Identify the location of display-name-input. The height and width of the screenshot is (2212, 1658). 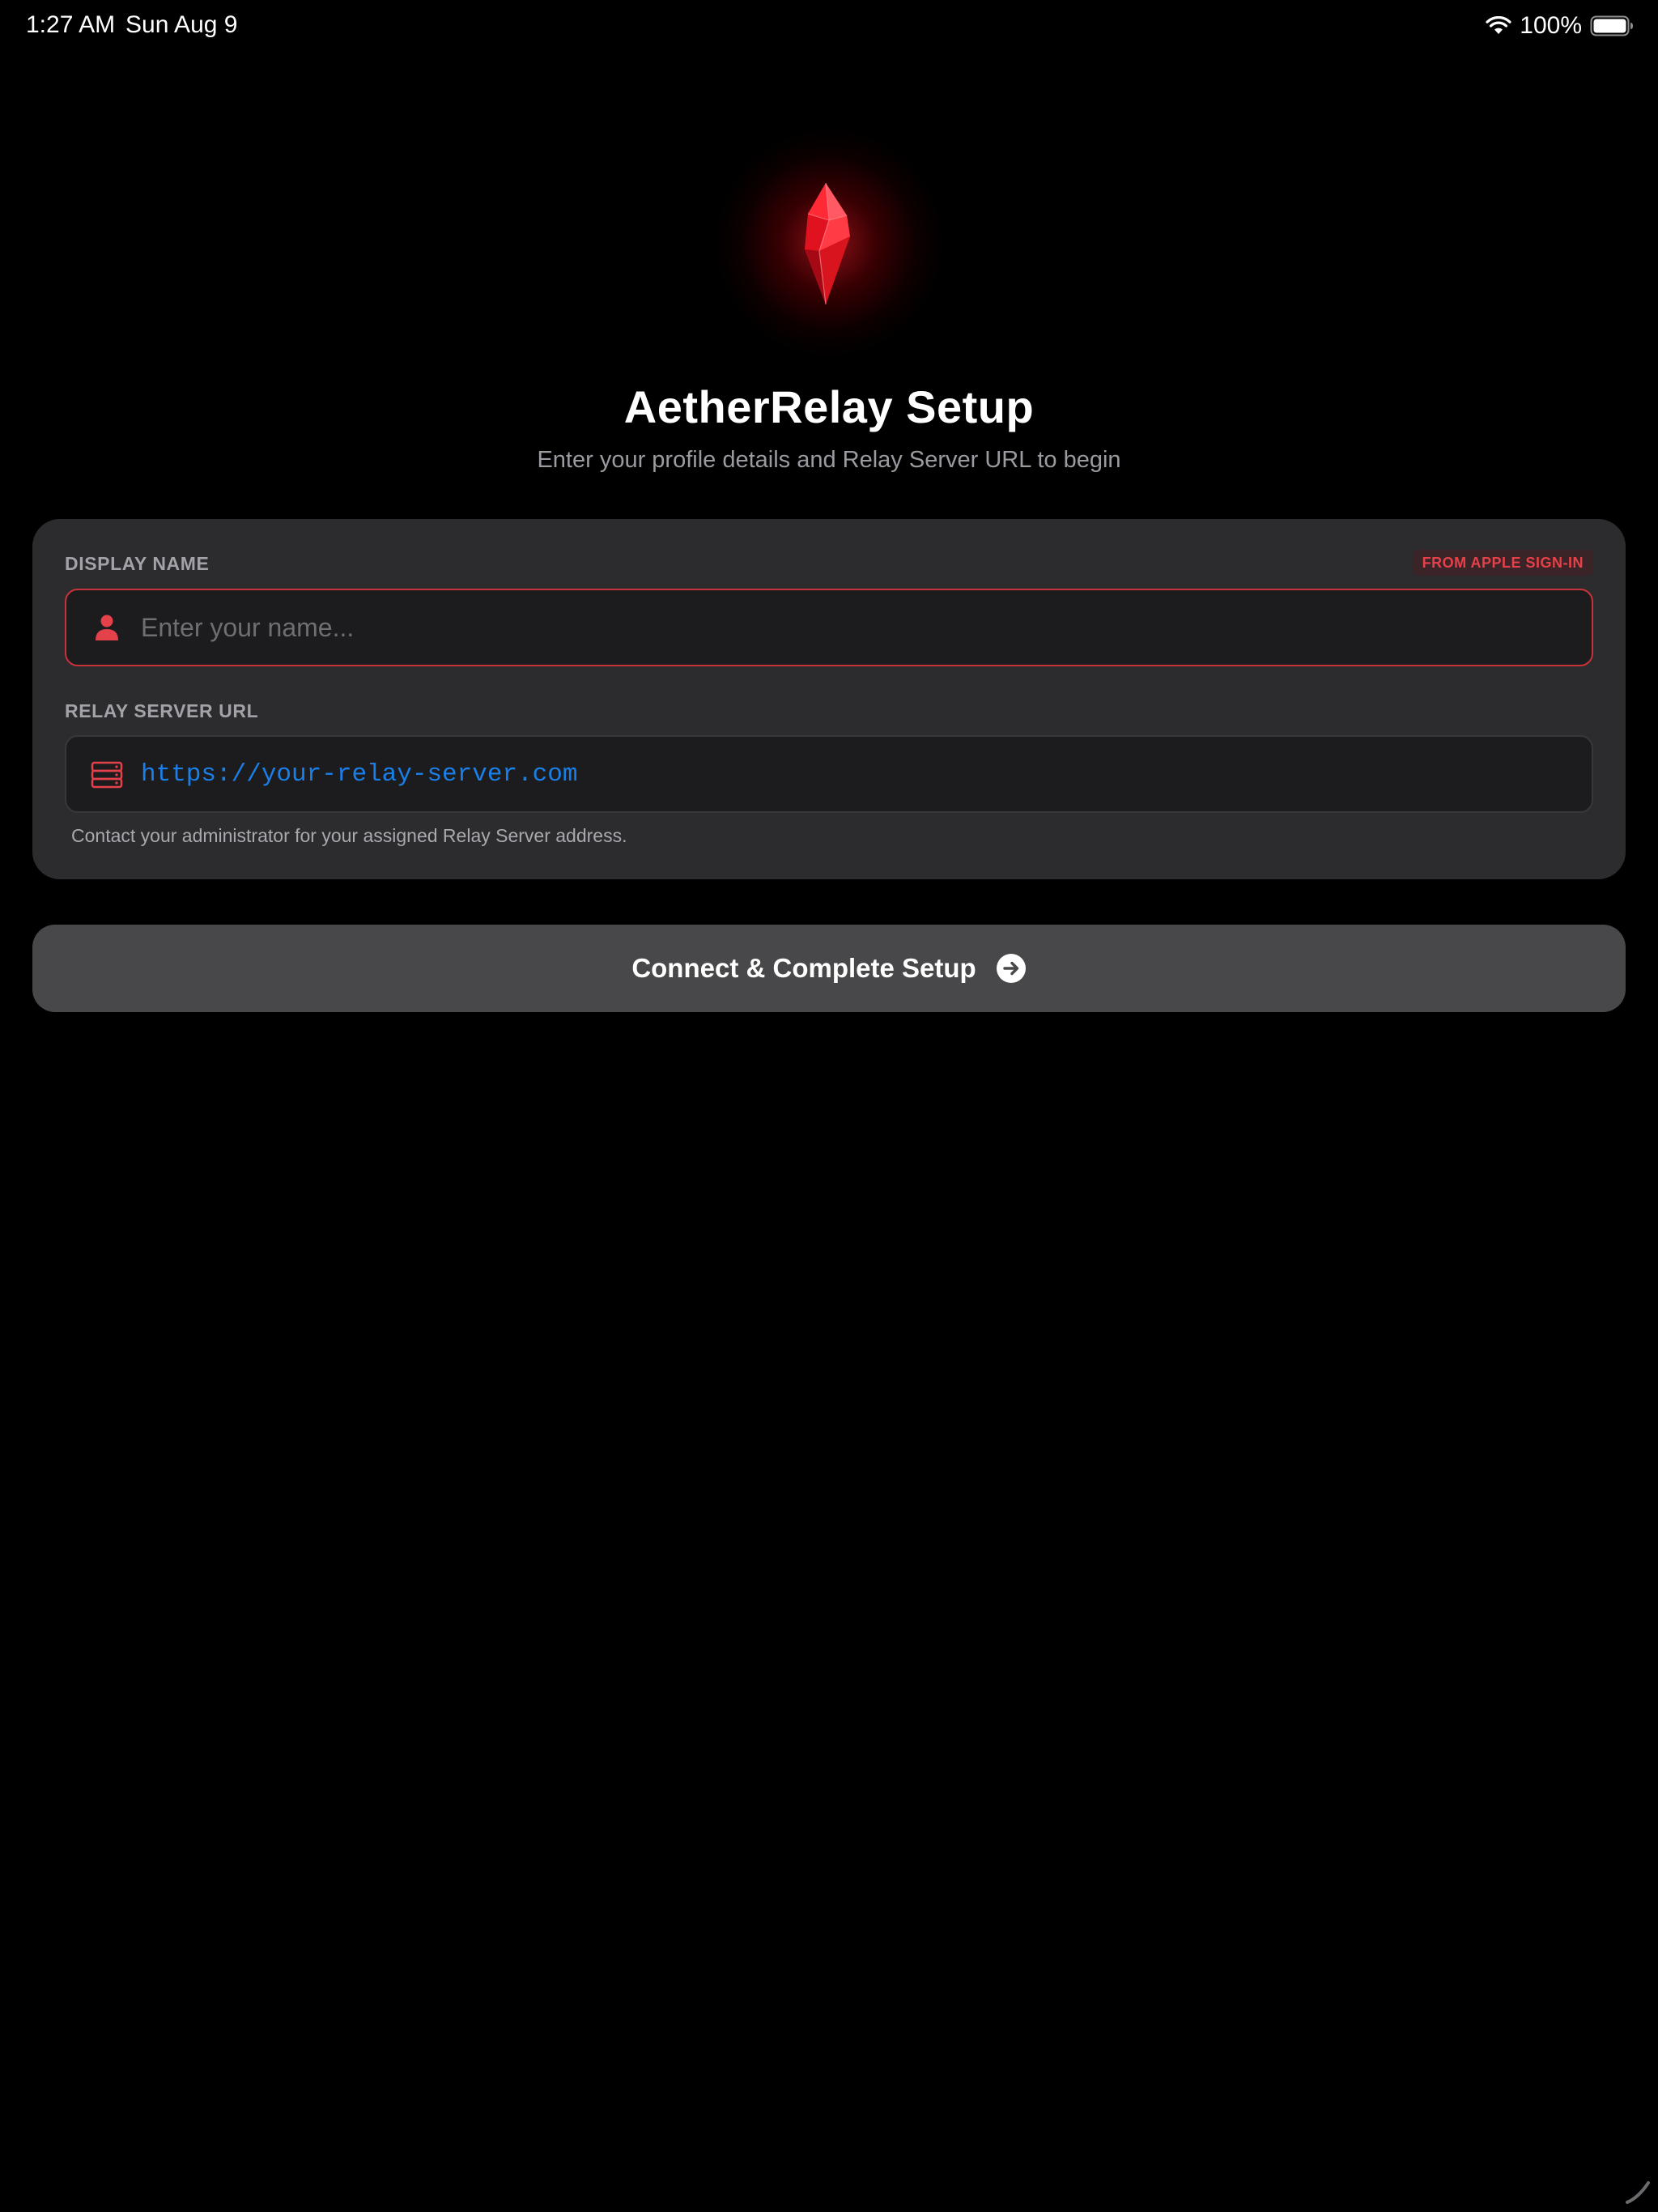
(853, 627).